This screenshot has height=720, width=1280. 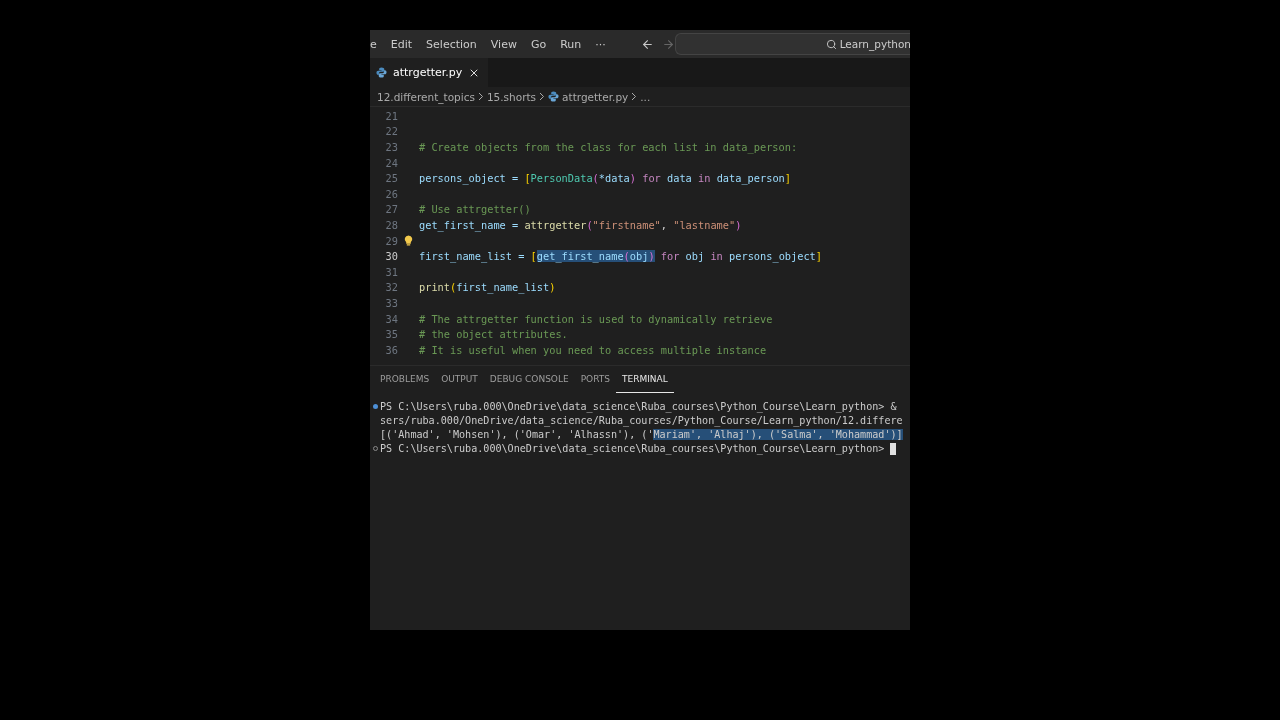 I want to click on panel-tab: OUTPUT, so click(x=459, y=379).